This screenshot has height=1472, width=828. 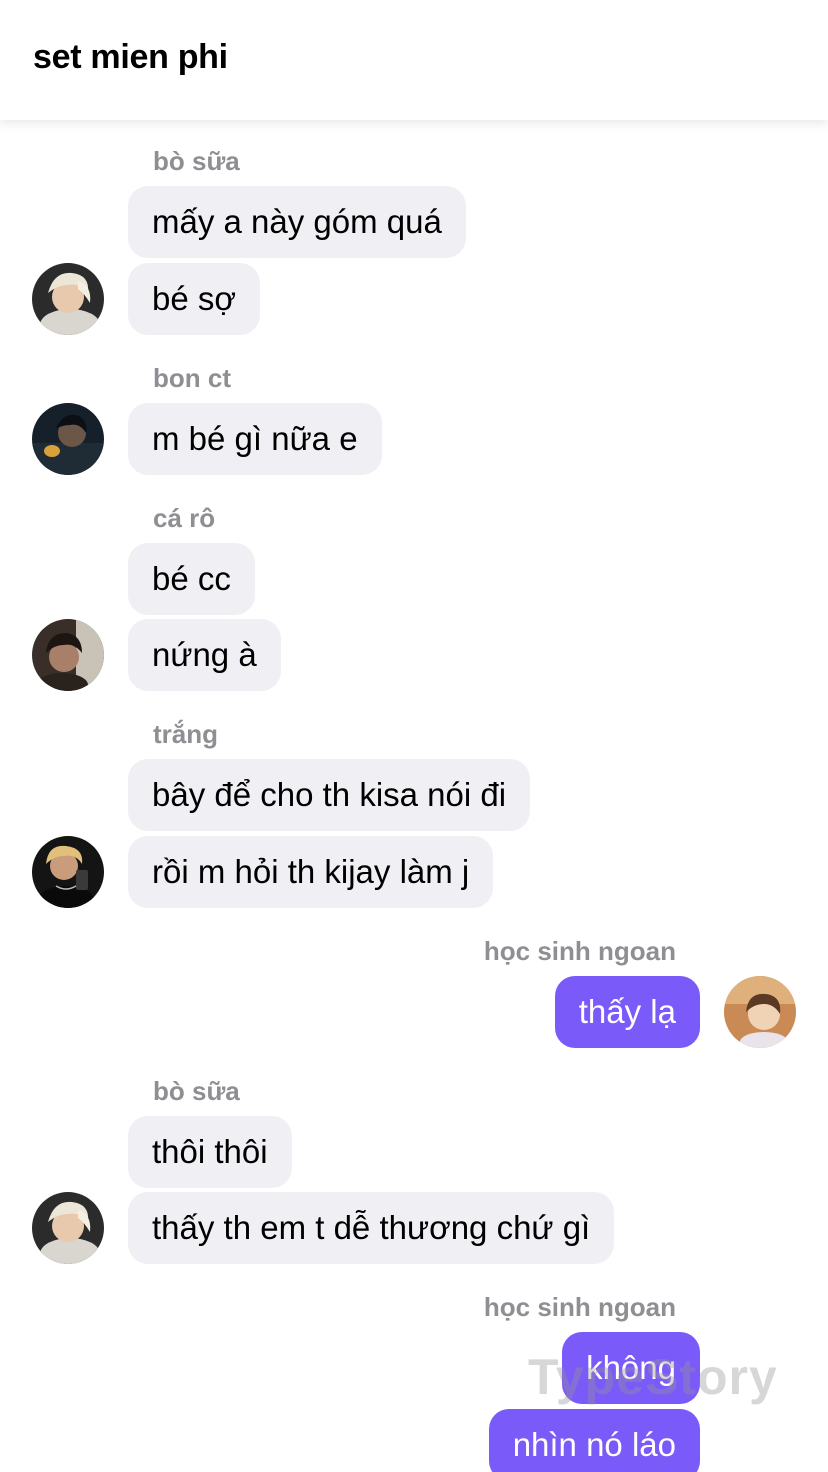 I want to click on avatar-photo-warm-icon, so click(x=760, y=1012).